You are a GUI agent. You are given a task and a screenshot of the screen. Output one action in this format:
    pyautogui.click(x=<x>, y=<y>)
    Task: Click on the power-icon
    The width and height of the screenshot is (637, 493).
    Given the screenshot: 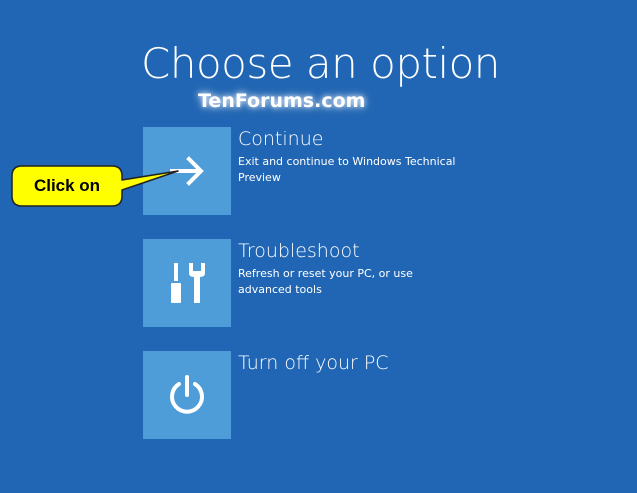 What is the action you would take?
    pyautogui.click(x=187, y=394)
    